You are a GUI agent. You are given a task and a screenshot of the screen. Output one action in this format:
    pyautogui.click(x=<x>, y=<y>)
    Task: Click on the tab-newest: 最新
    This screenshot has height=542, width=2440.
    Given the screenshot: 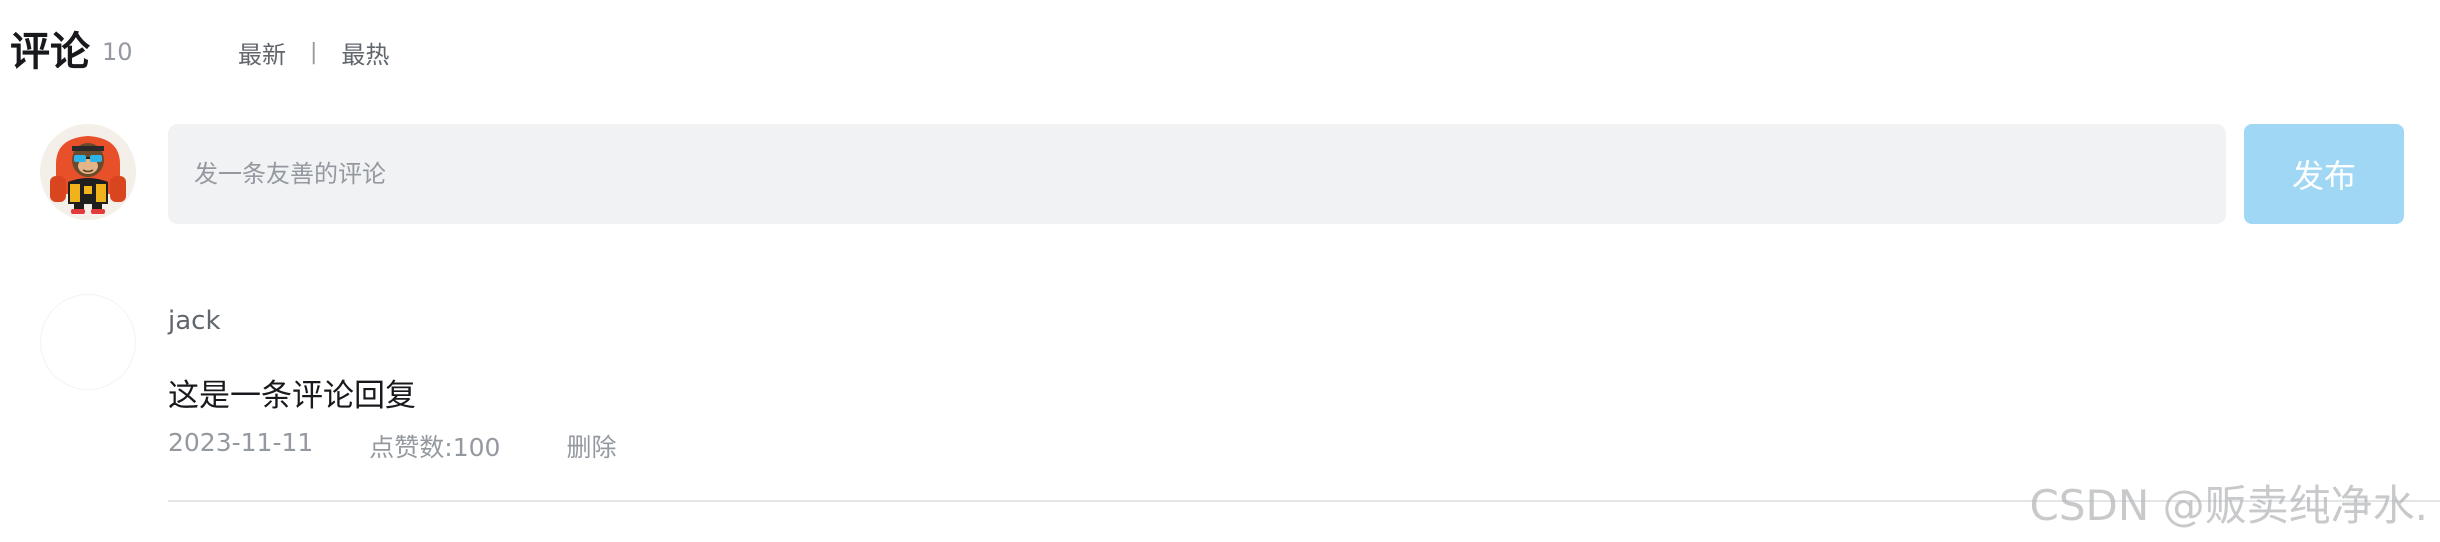 What is the action you would take?
    pyautogui.click(x=262, y=52)
    